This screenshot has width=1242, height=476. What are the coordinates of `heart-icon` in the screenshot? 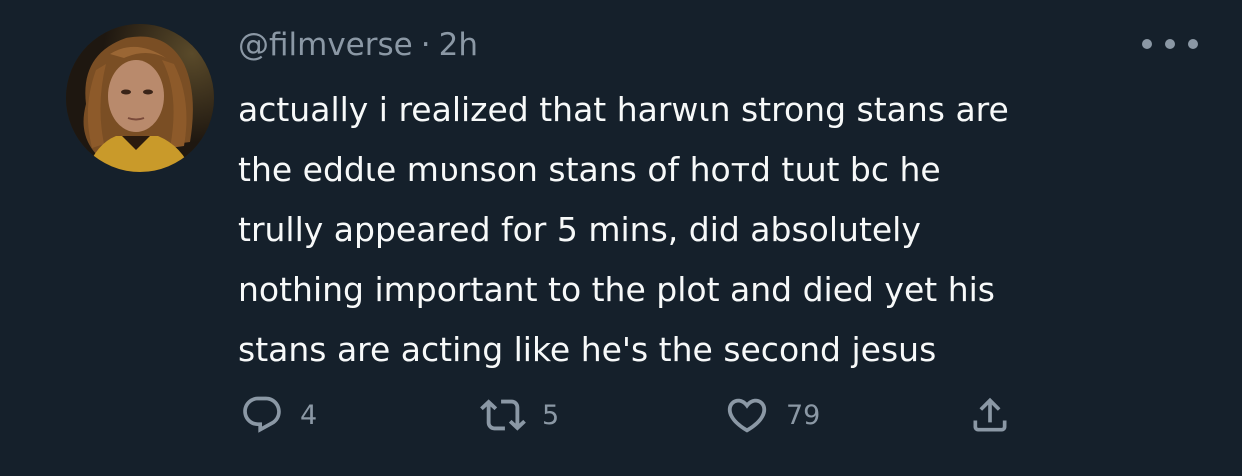 It's located at (747, 415).